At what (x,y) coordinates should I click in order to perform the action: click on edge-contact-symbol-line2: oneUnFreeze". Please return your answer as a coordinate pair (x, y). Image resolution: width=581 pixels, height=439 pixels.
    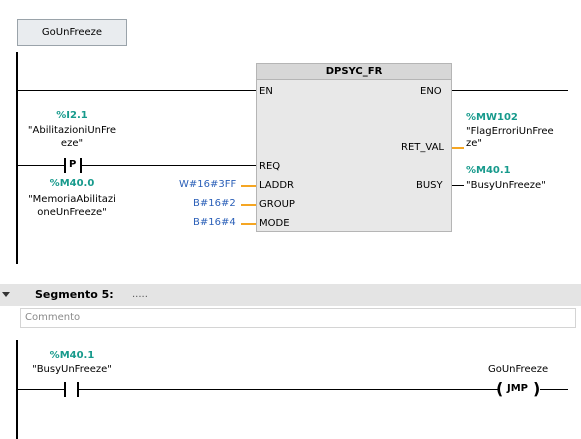
    Looking at the image, I should click on (72, 213).